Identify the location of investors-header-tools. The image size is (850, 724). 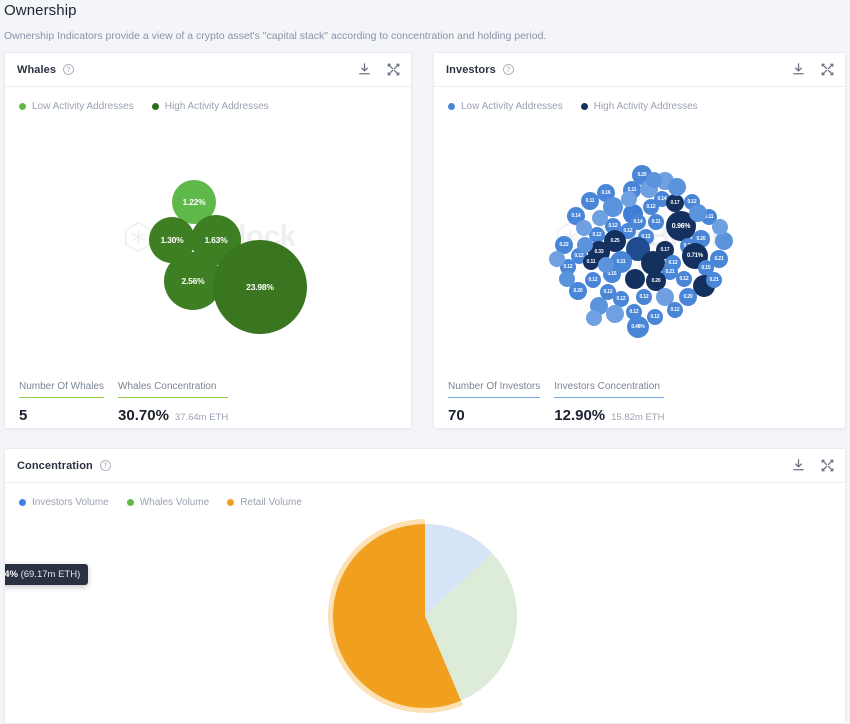
(813, 69).